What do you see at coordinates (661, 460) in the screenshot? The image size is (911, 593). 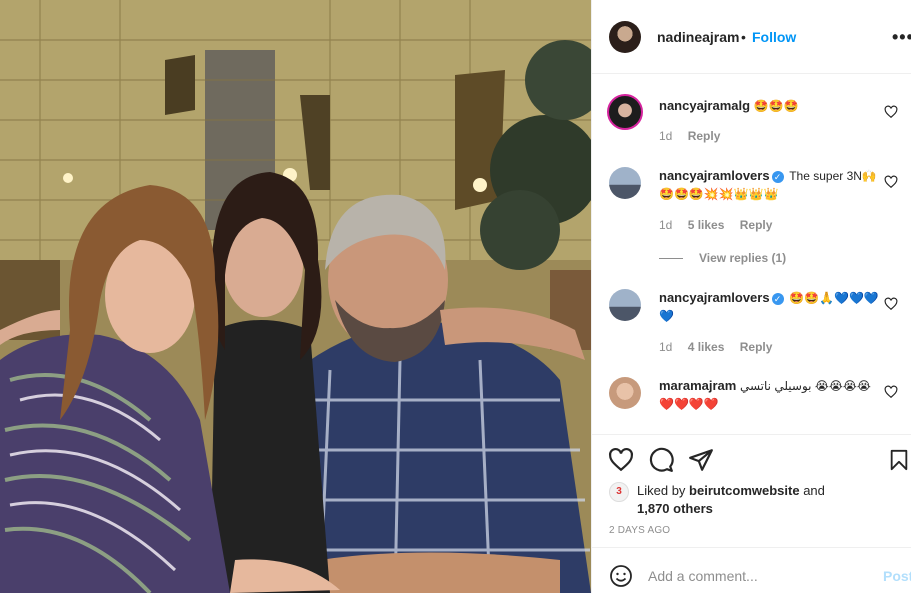 I see `comment-icon` at bounding box center [661, 460].